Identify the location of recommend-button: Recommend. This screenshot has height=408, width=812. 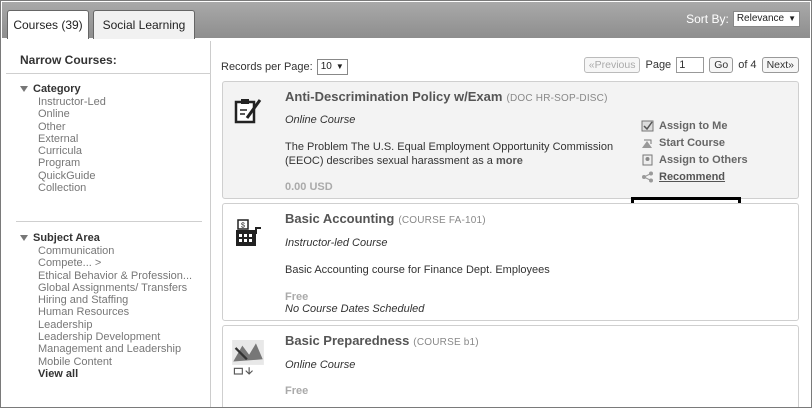
(694, 176).